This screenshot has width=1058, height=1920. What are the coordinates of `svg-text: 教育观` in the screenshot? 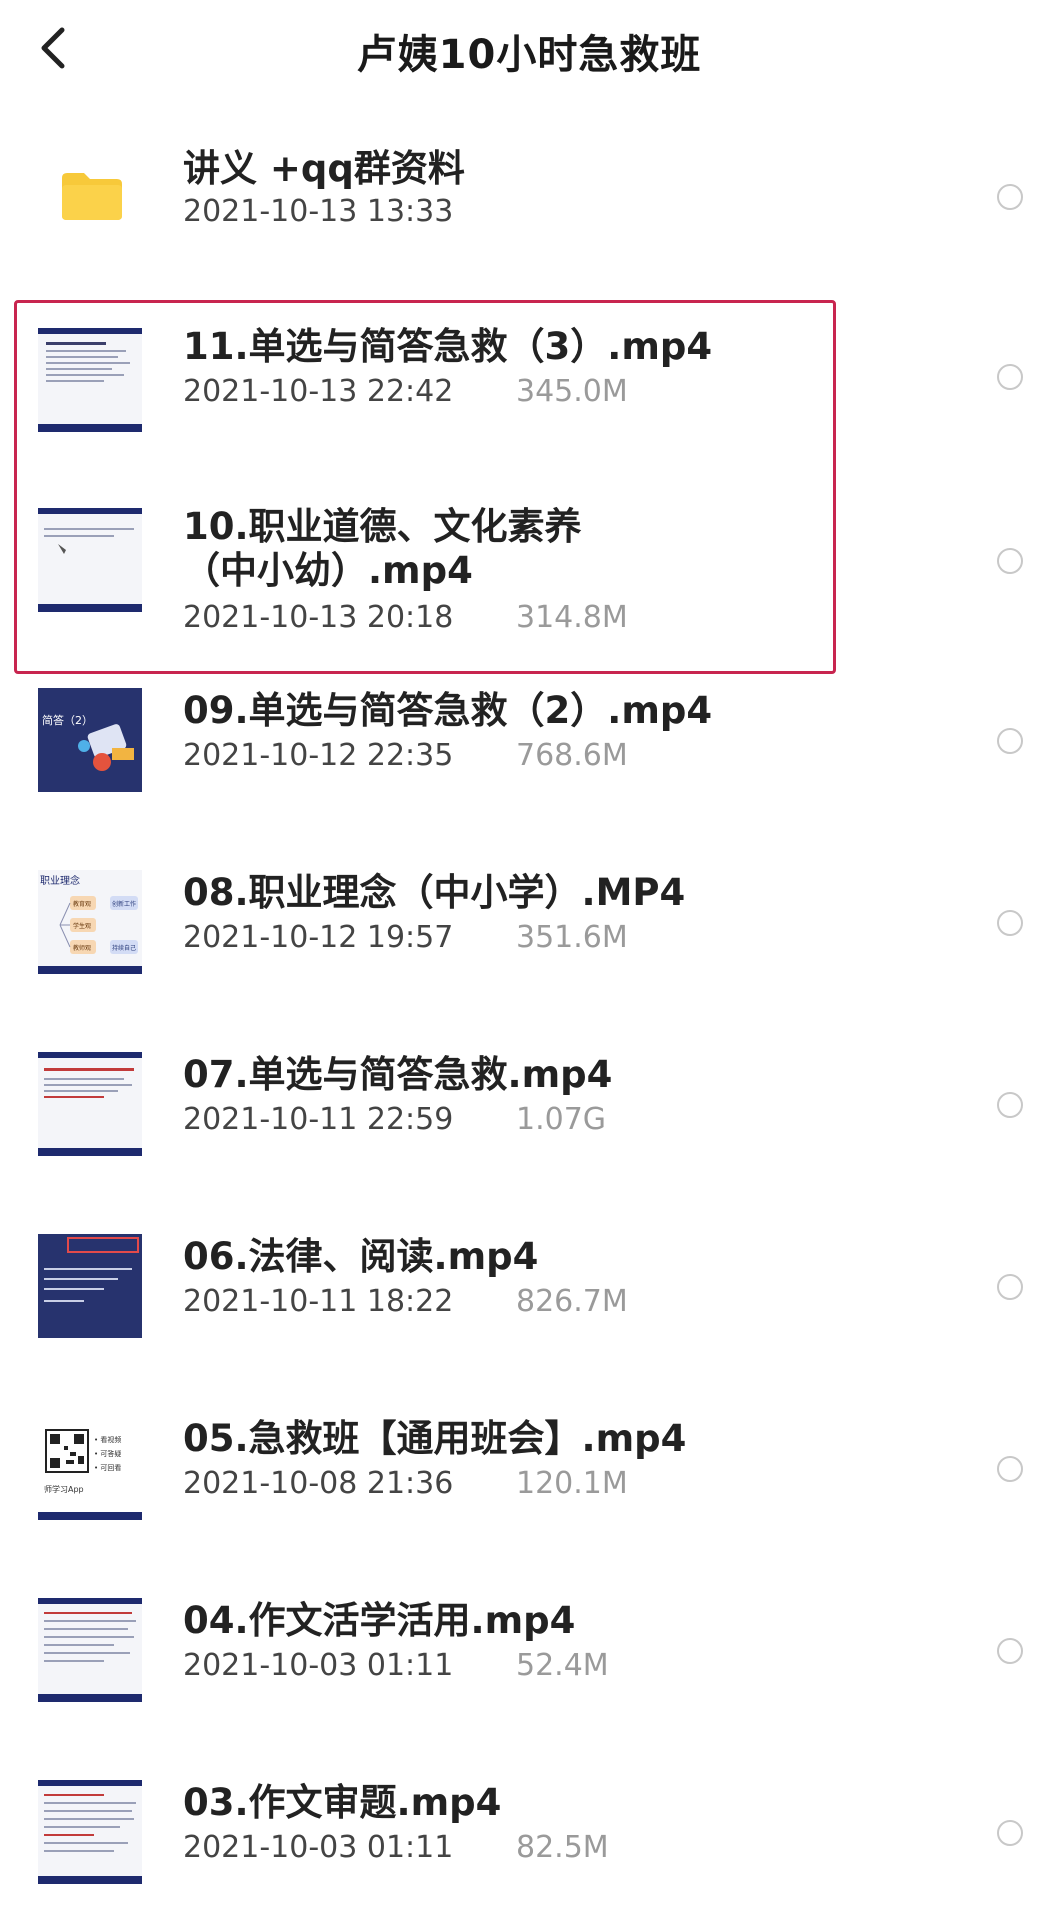 It's located at (82, 904).